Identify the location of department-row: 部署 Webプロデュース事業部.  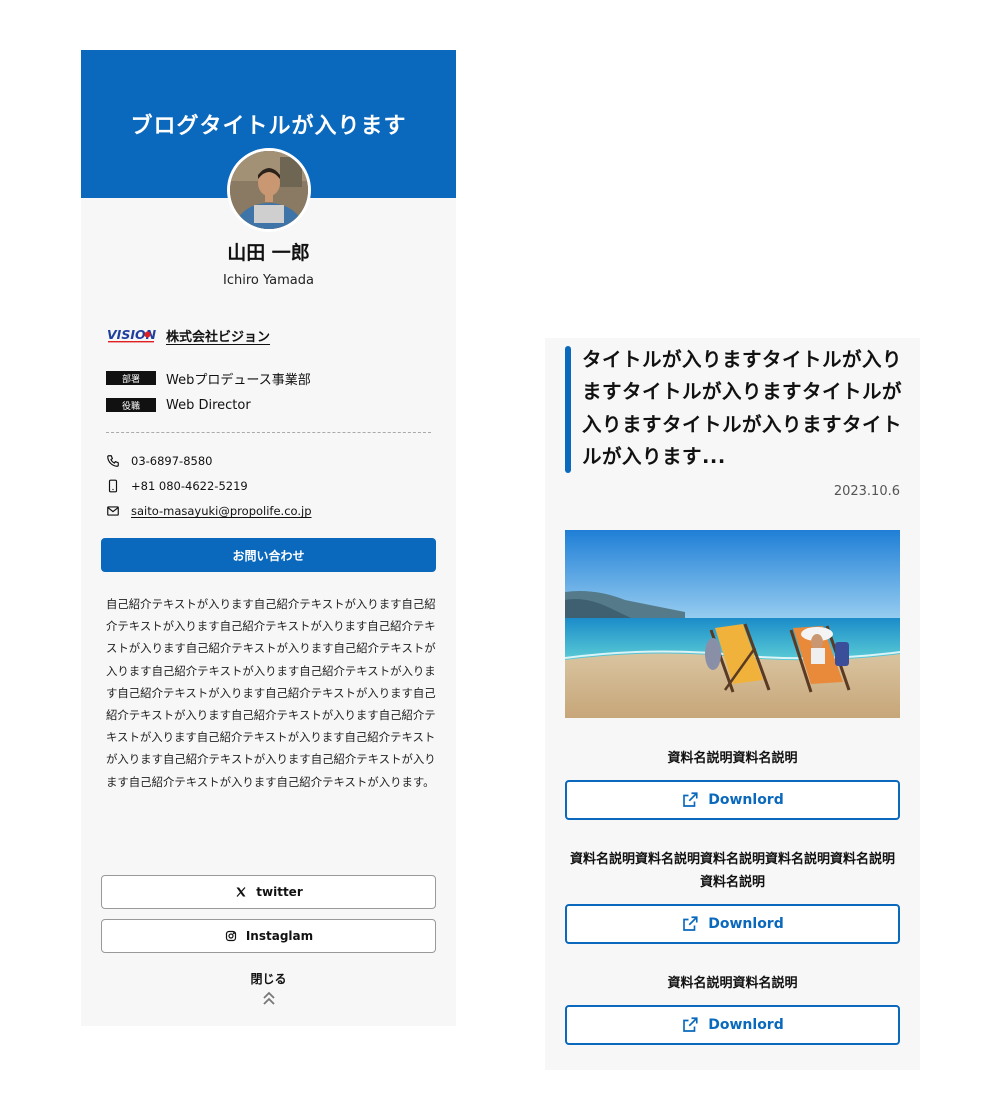
(208, 378).